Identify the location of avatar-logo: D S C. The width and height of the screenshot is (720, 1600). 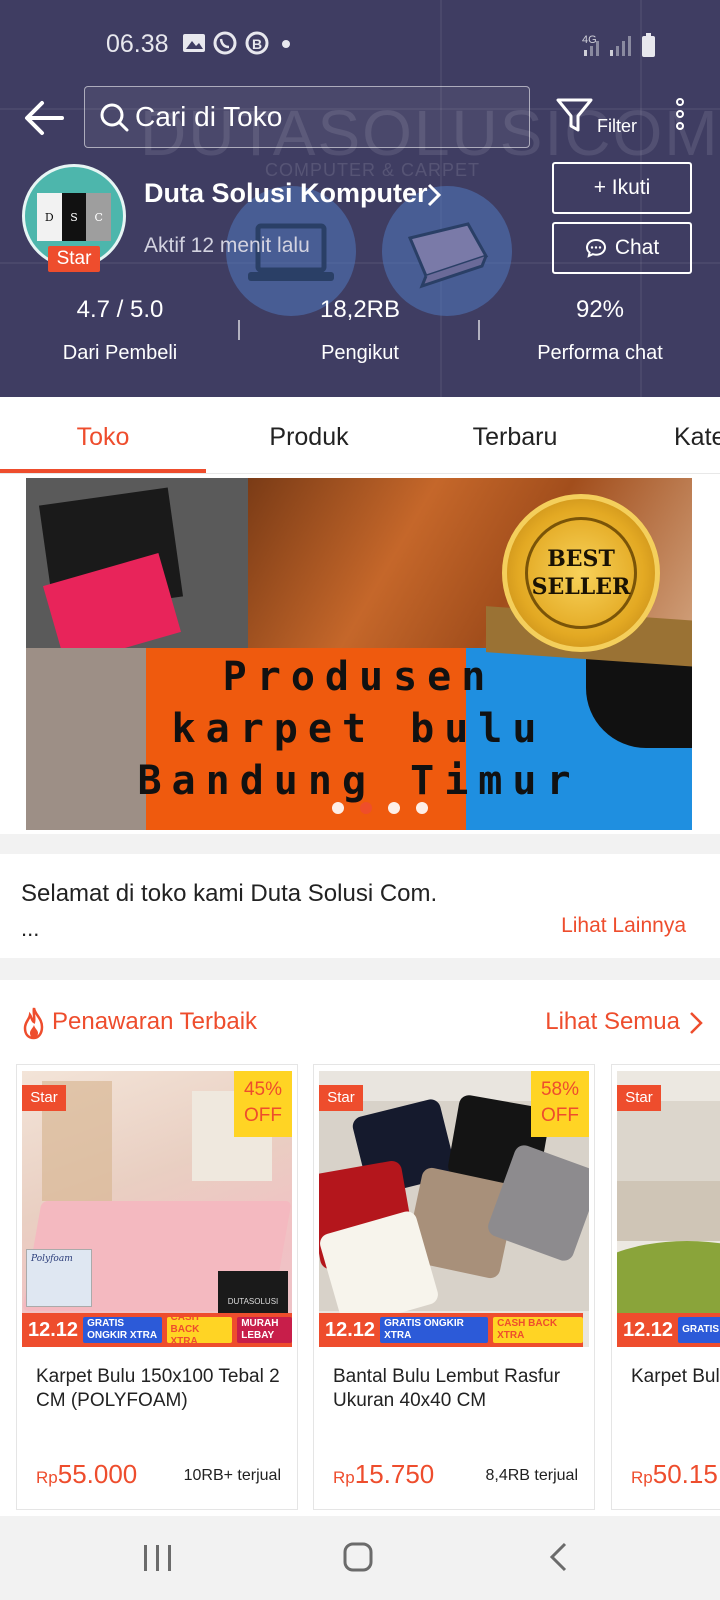
(74, 217).